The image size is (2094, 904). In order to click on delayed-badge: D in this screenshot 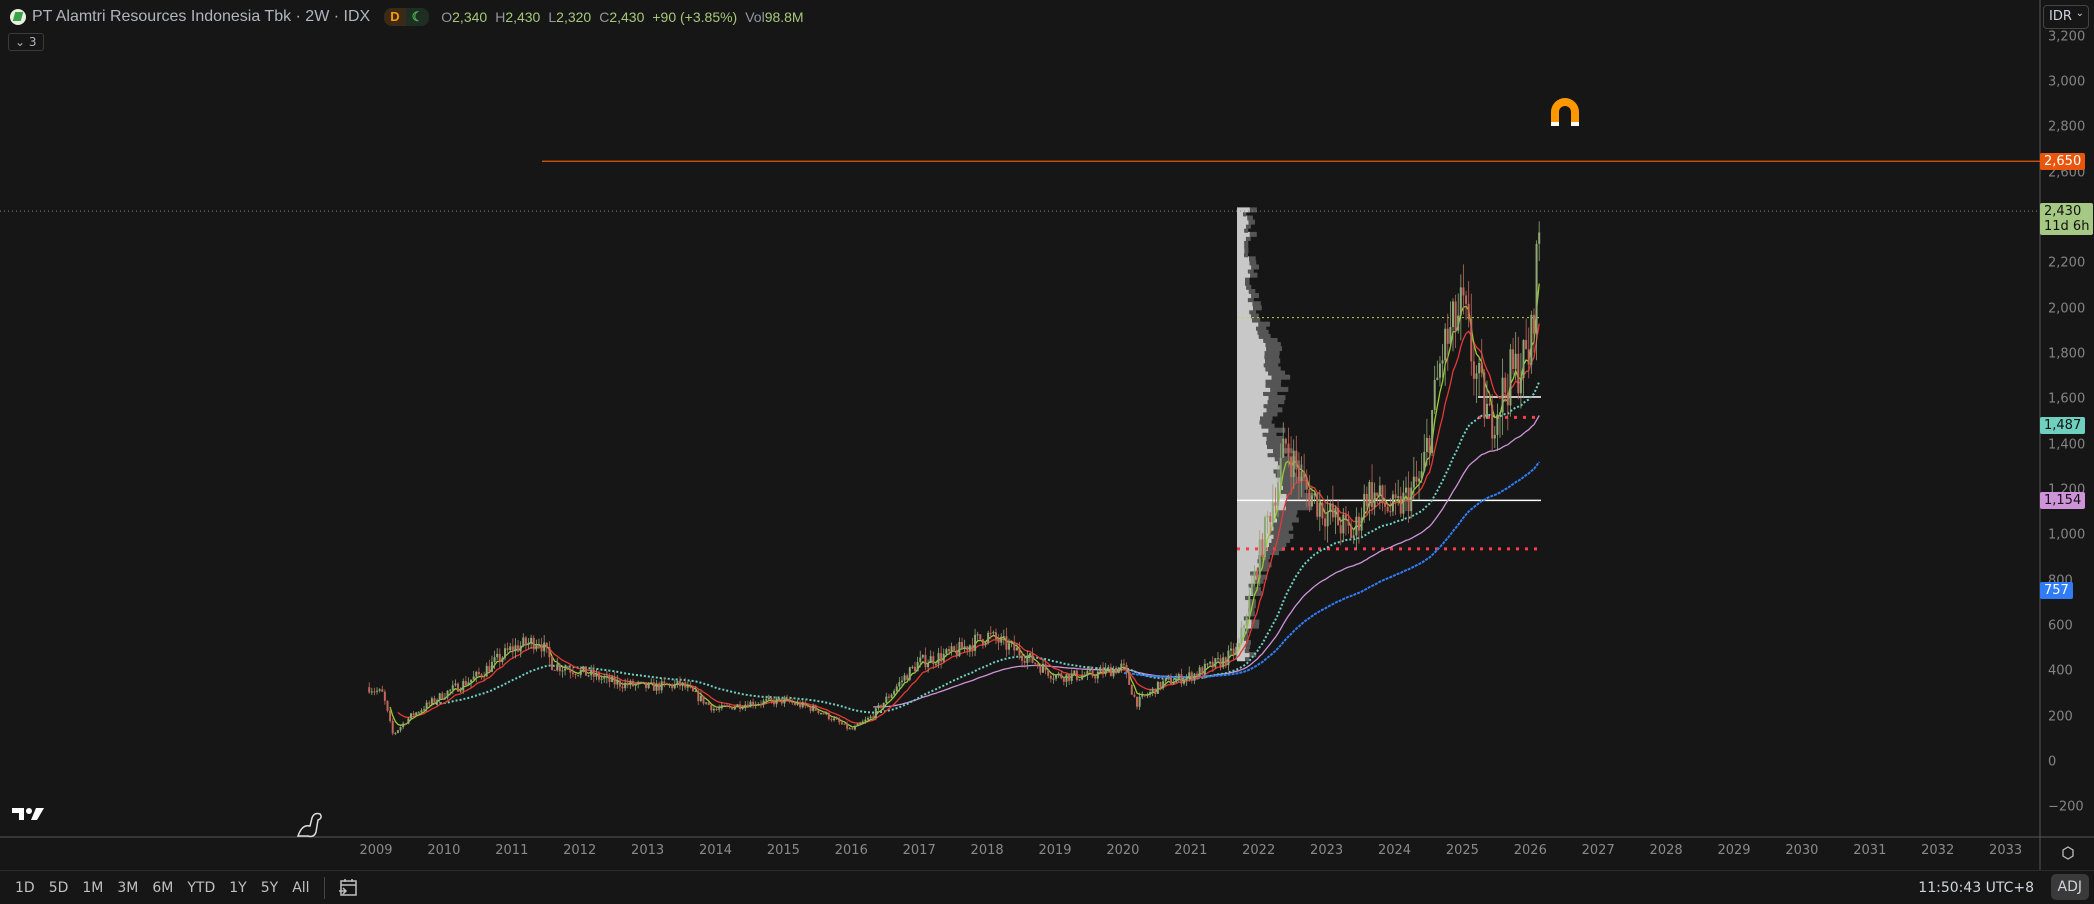, I will do `click(395, 17)`.